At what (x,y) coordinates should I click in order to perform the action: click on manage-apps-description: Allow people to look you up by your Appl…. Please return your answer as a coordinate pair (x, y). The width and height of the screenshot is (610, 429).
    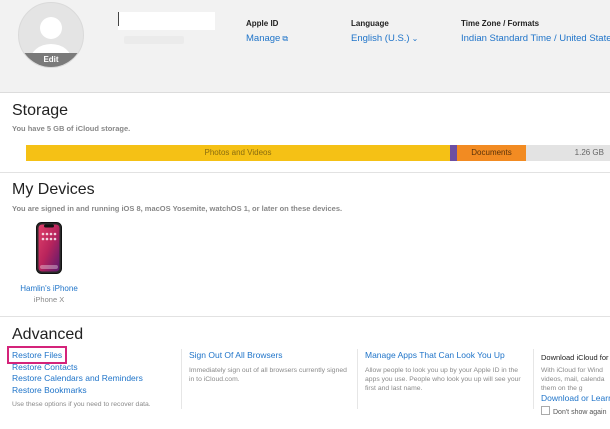
    Looking at the image, I should click on (443, 379).